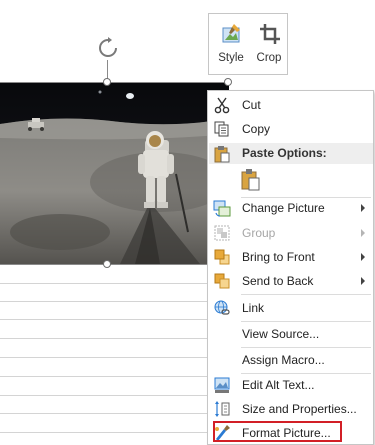 The height and width of the screenshot is (445, 375). What do you see at coordinates (107, 82) in the screenshot?
I see `resize-handle-top` at bounding box center [107, 82].